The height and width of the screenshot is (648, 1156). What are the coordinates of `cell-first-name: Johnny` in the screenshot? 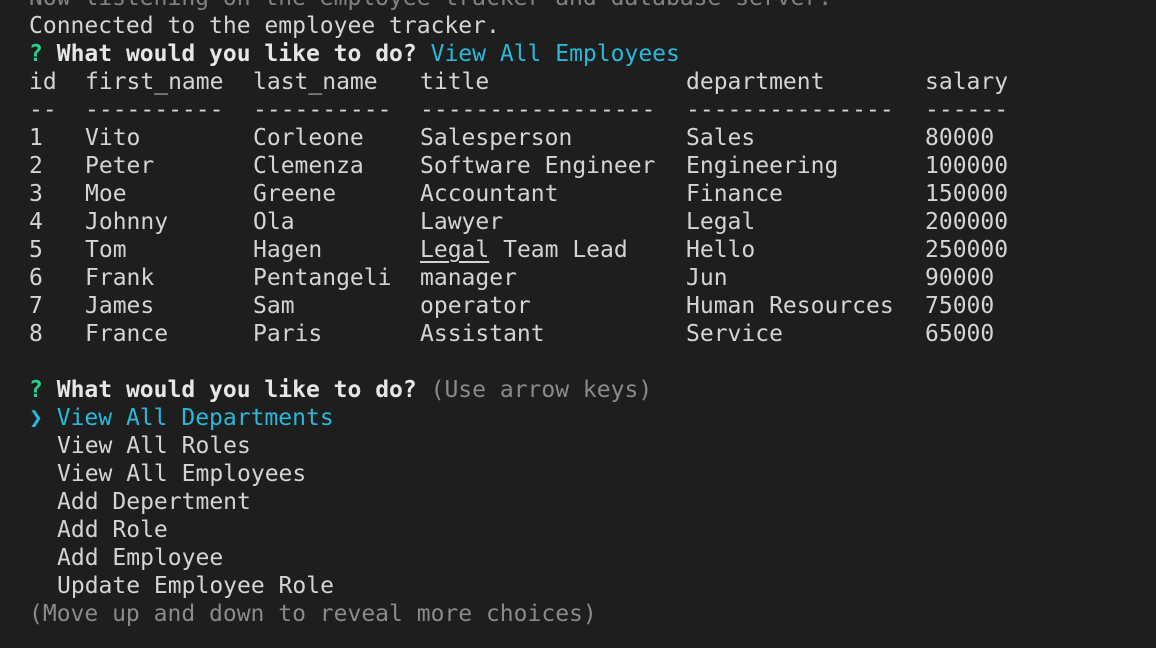 It's located at (127, 222).